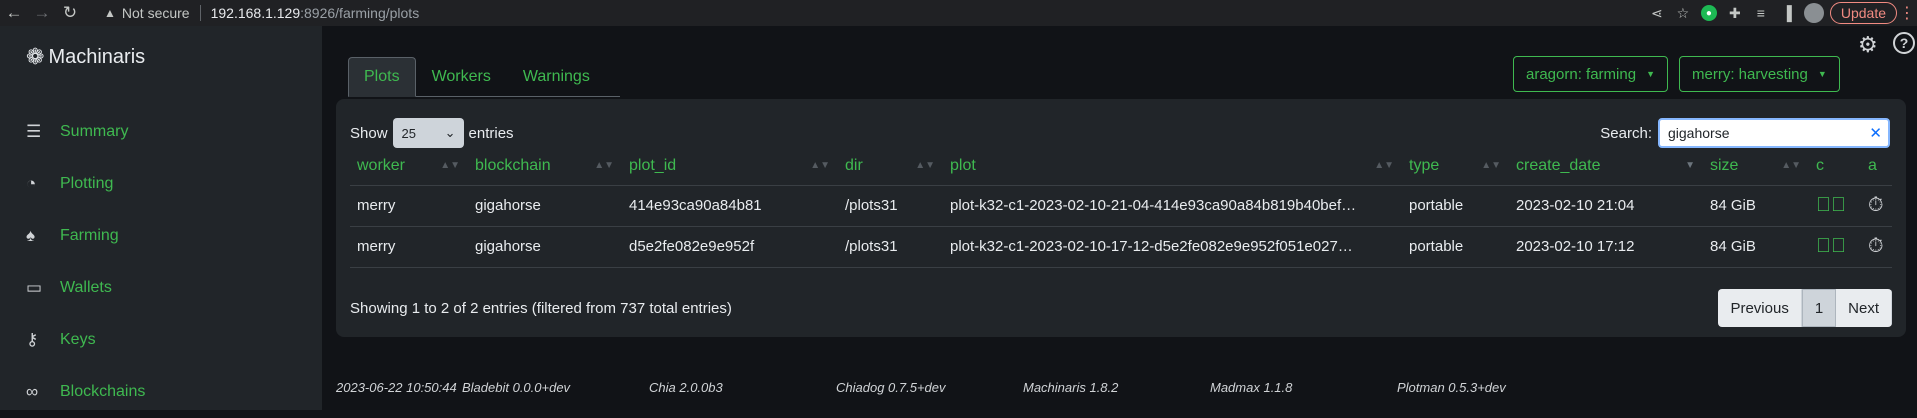  What do you see at coordinates (359, 13) in the screenshot?
I see `url-path: :8926/farming/plots` at bounding box center [359, 13].